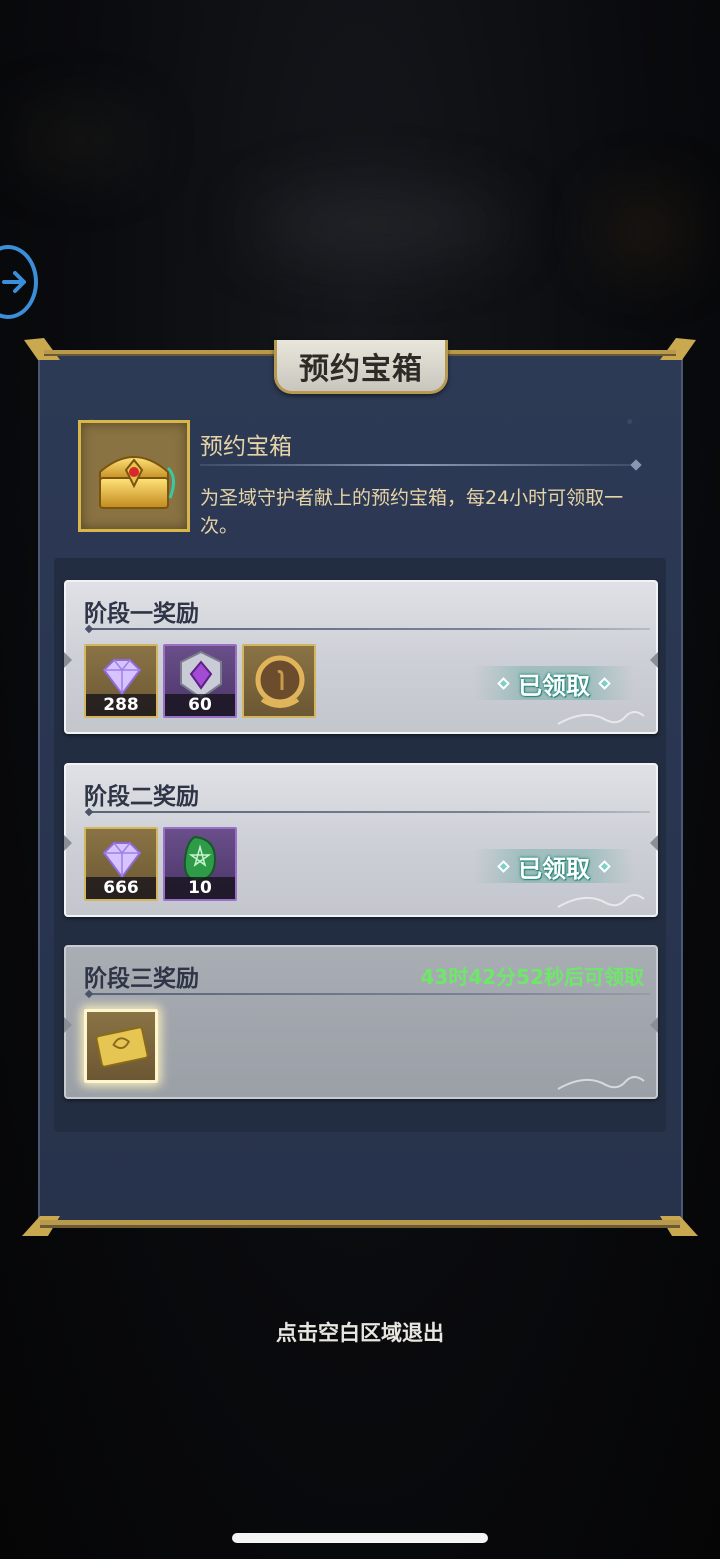 This screenshot has width=720, height=1559. I want to click on stage-card-1: 阶段一奖励 288 60 已领取, so click(361, 657).